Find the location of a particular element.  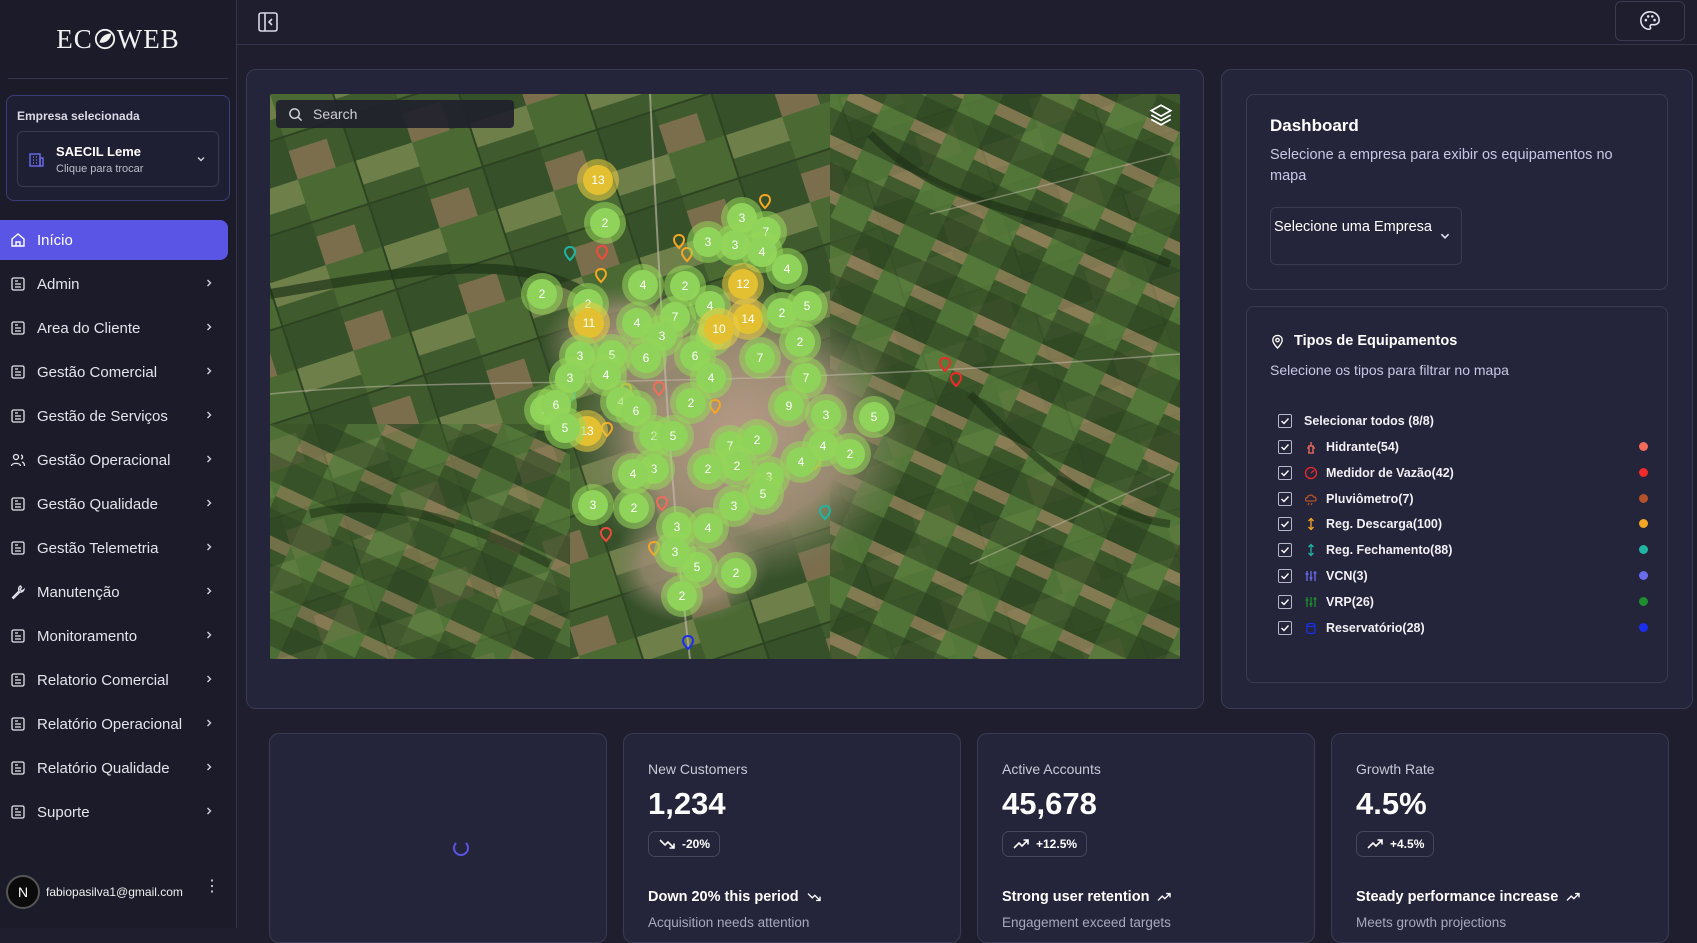

sidebar-item-1: Admin is located at coordinates (114, 284).